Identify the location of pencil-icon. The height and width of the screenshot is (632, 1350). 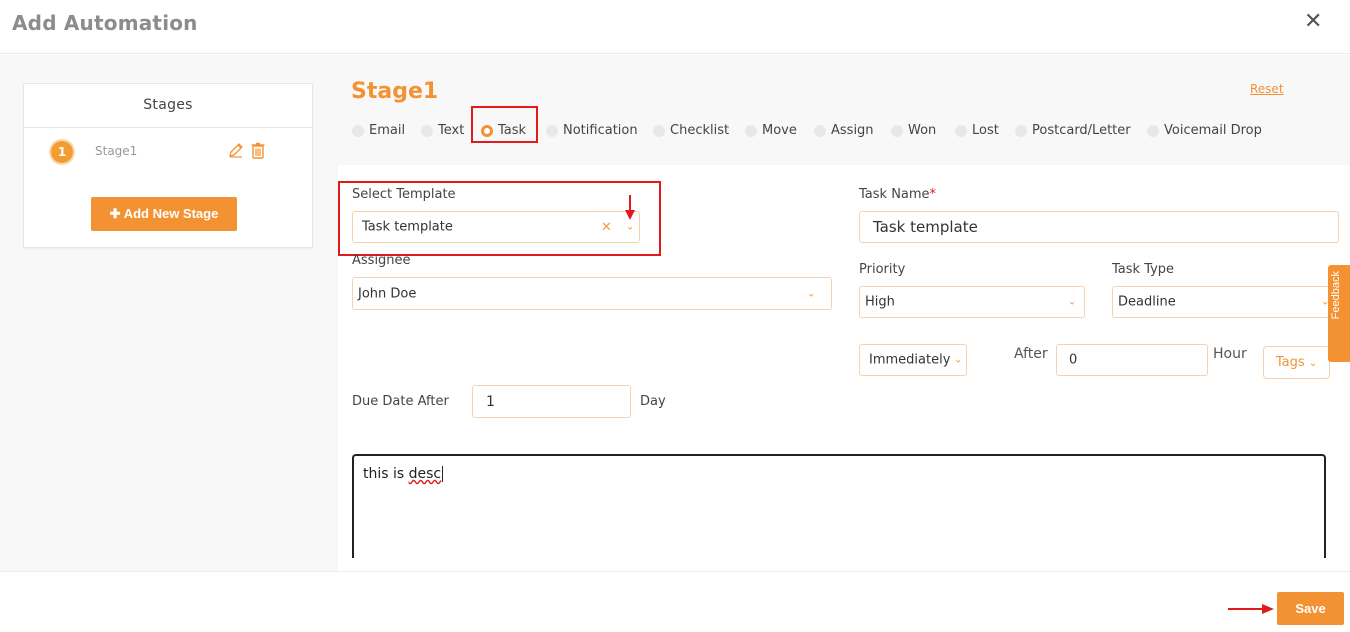
(236, 151).